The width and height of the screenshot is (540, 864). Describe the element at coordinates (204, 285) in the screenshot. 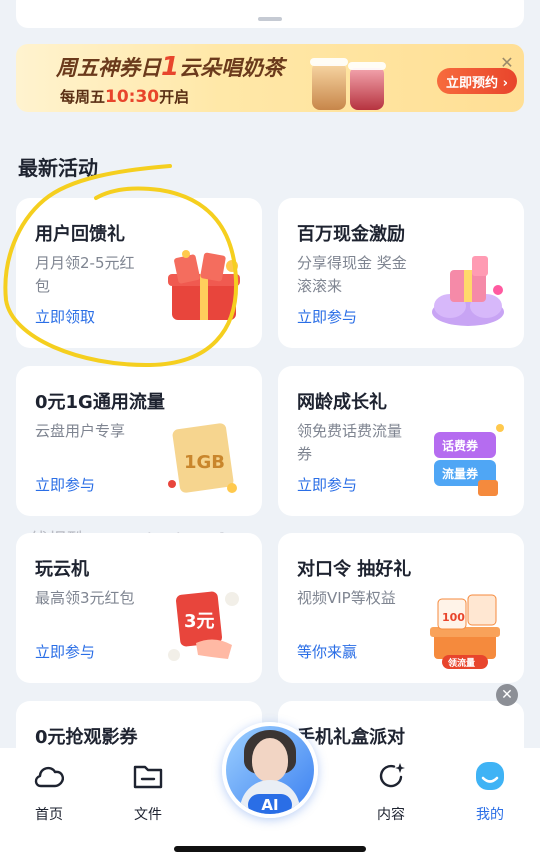

I see `red-packet-gift-icon` at that location.